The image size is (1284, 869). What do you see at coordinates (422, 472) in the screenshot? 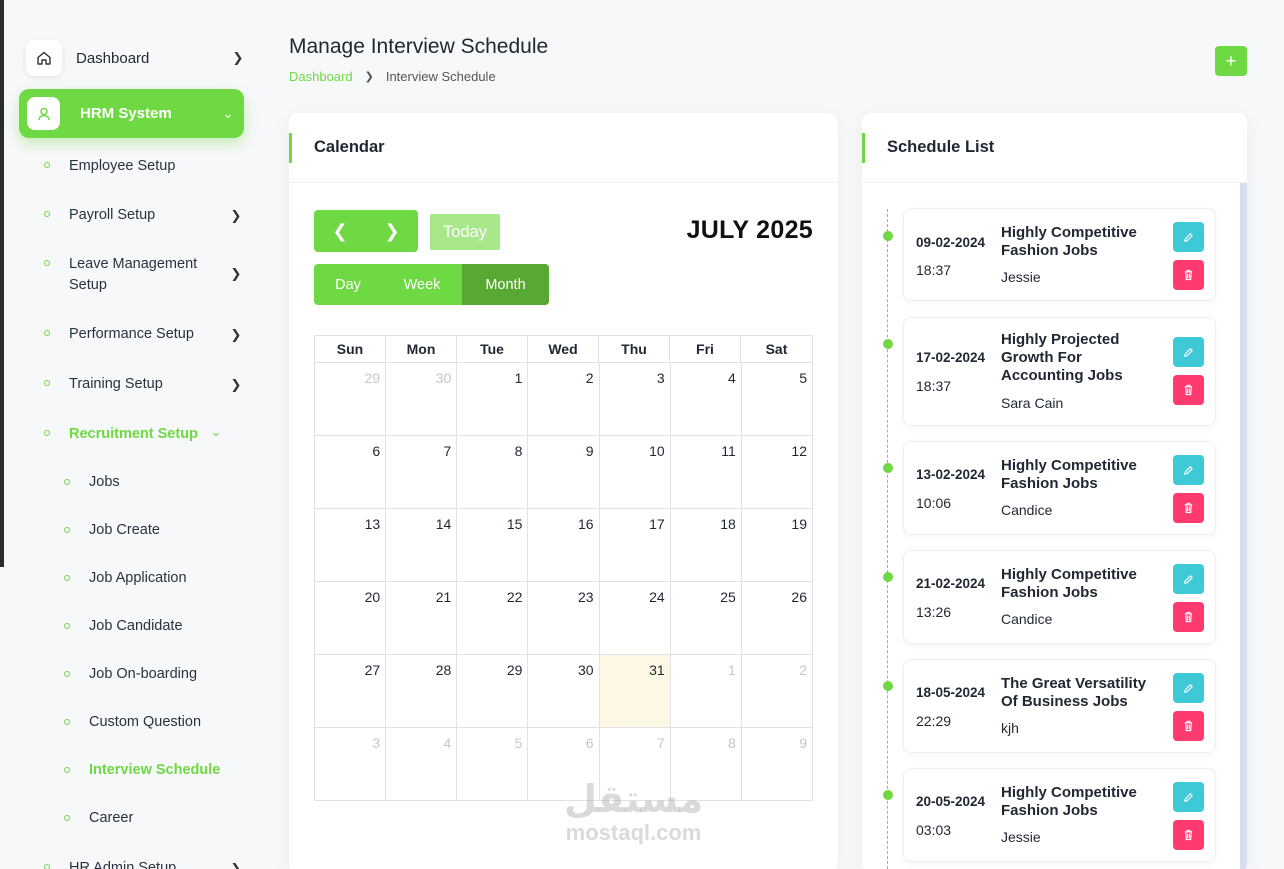
I see `calendar-day-cell: 7` at bounding box center [422, 472].